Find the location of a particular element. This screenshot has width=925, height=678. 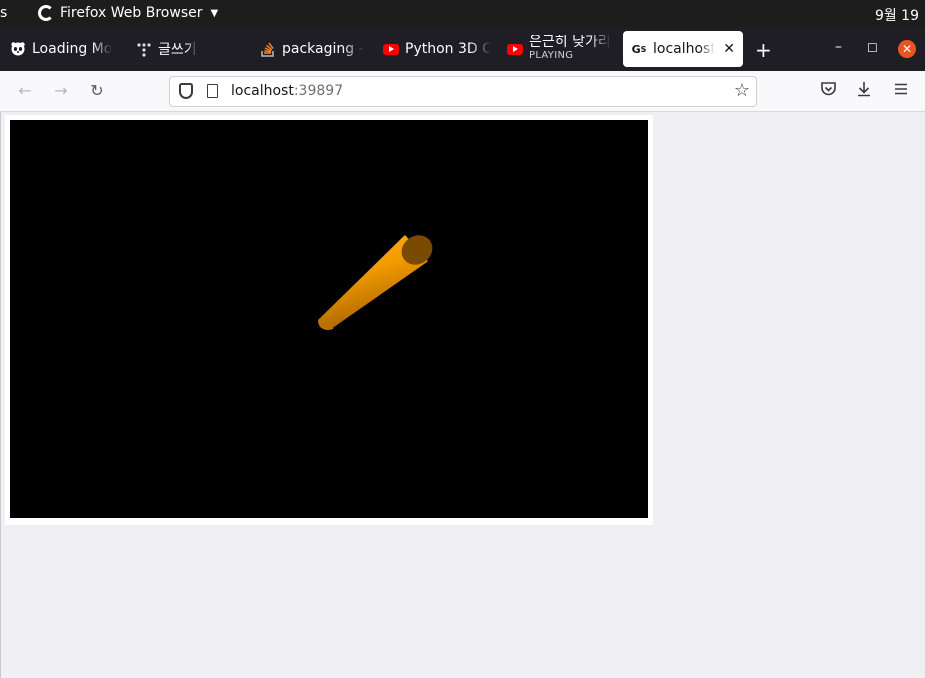

tab-loading: Loading Mo is located at coordinates (62, 49).